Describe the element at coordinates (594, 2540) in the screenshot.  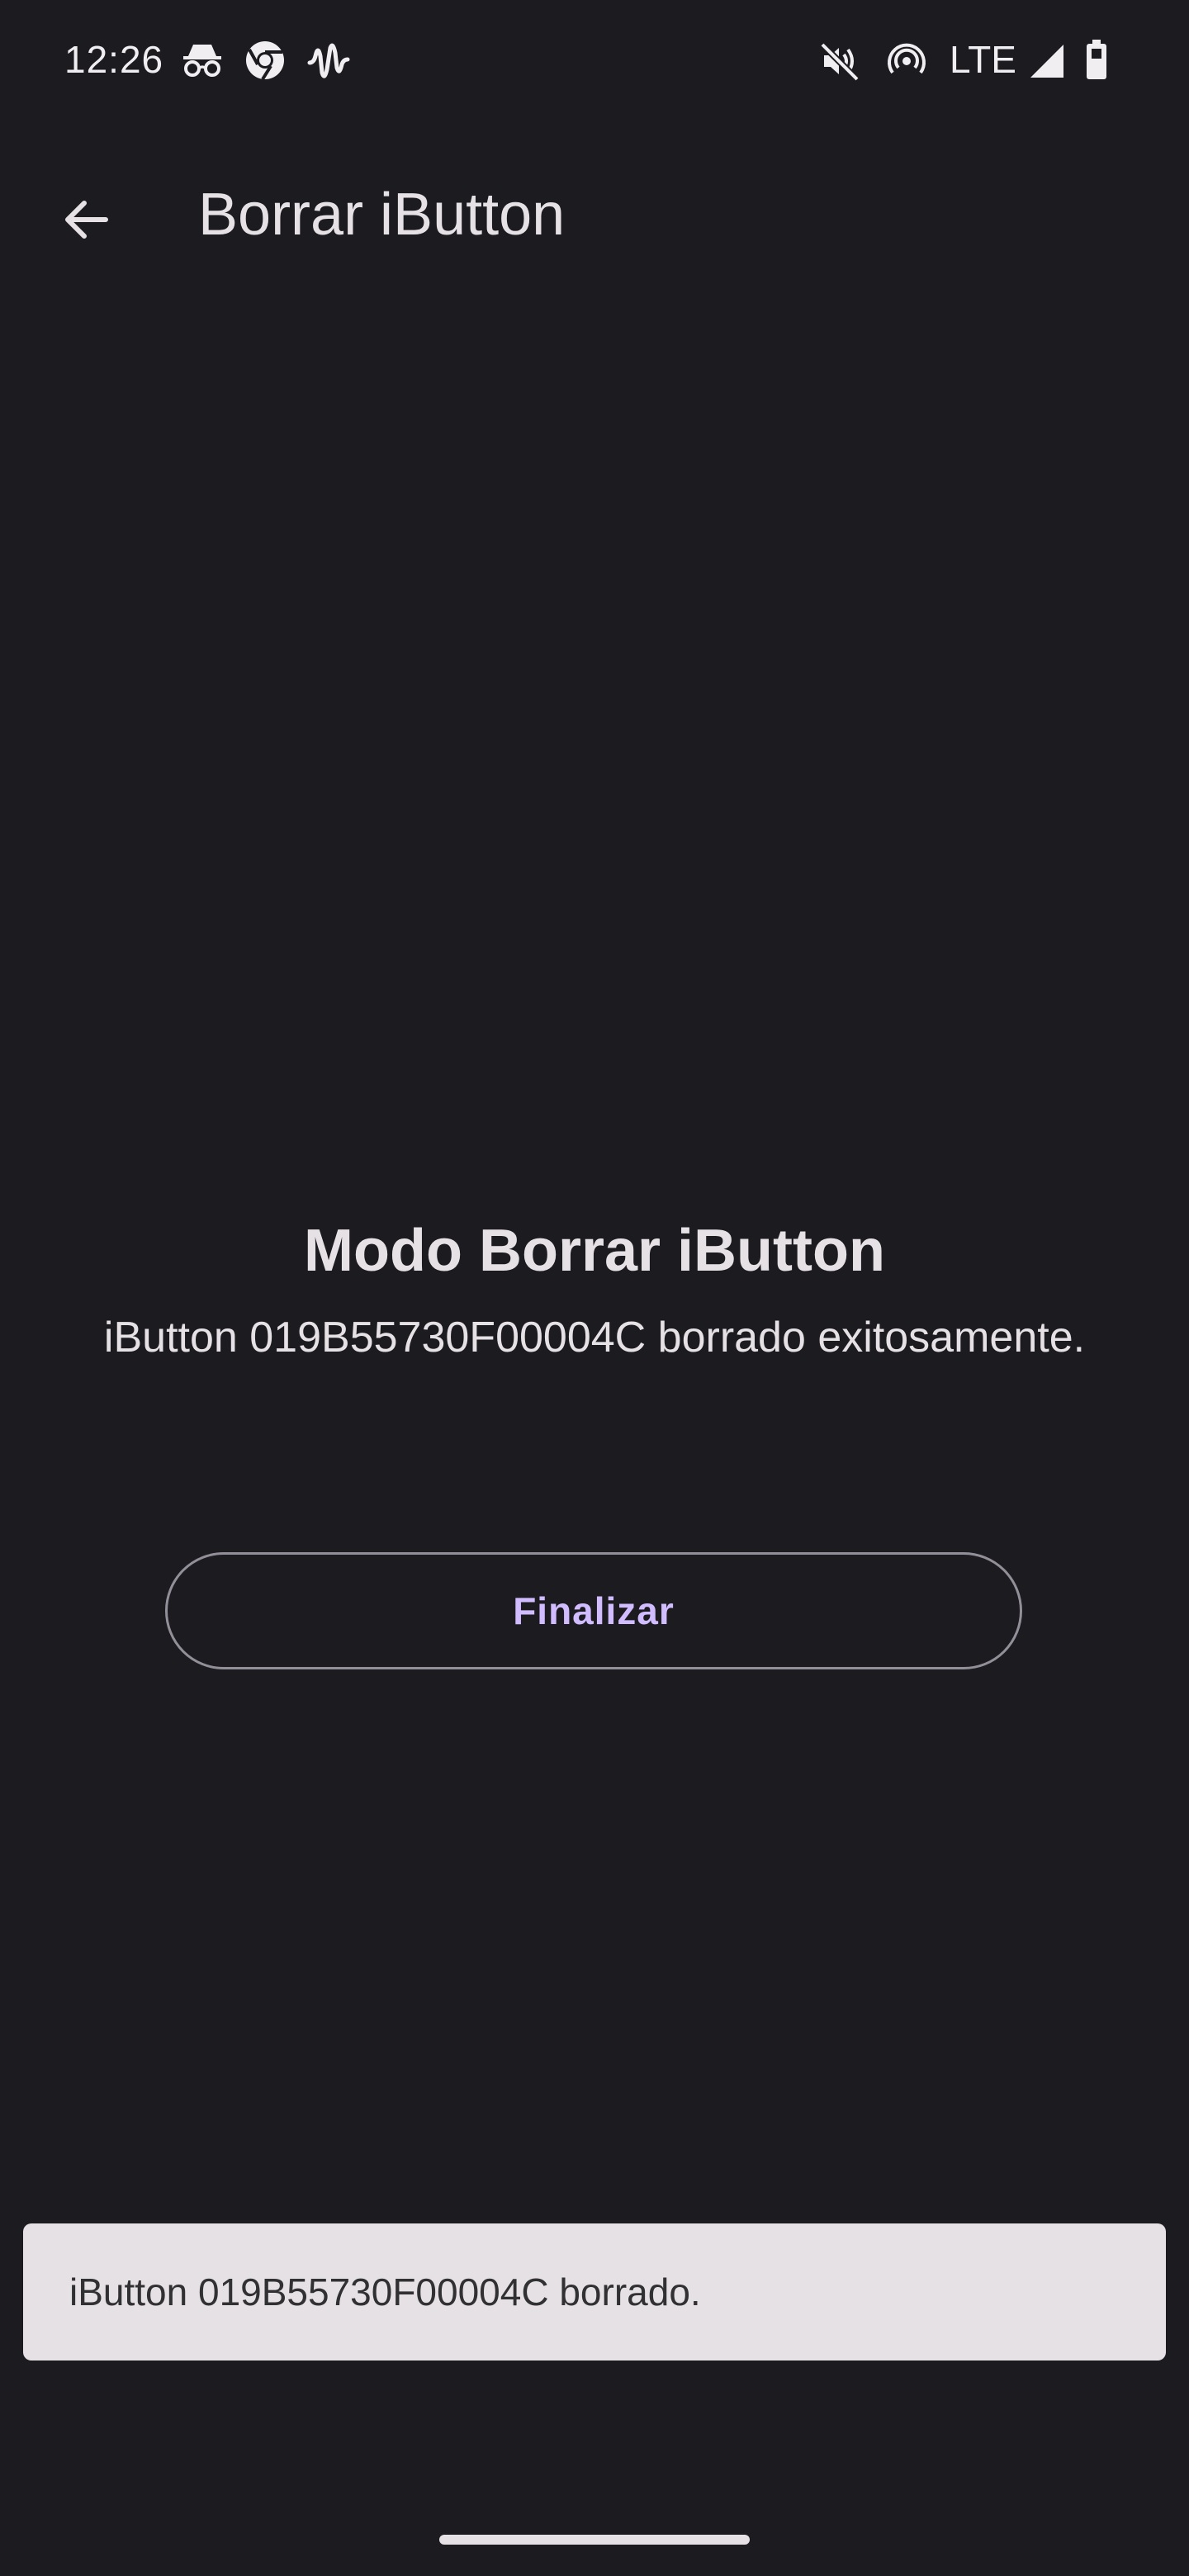
I see `gesture-nav-handle` at that location.